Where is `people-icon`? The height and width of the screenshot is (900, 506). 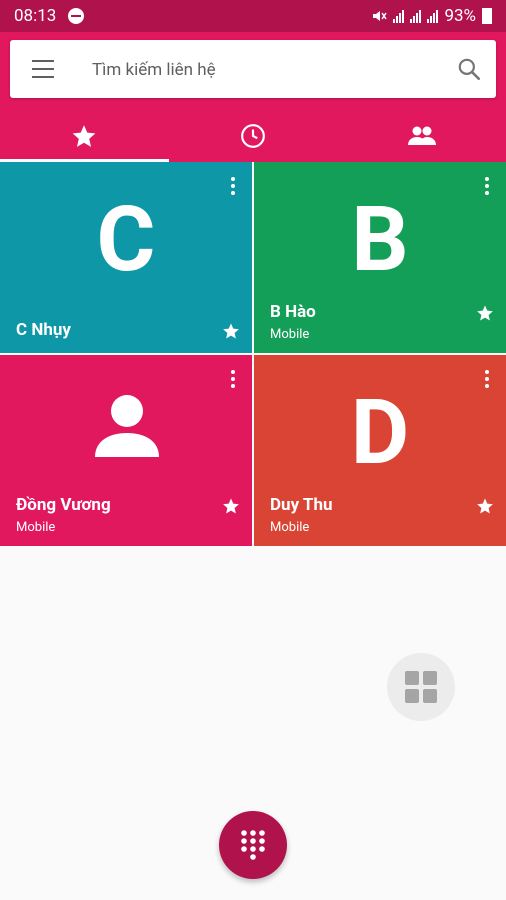
people-icon is located at coordinates (421, 135).